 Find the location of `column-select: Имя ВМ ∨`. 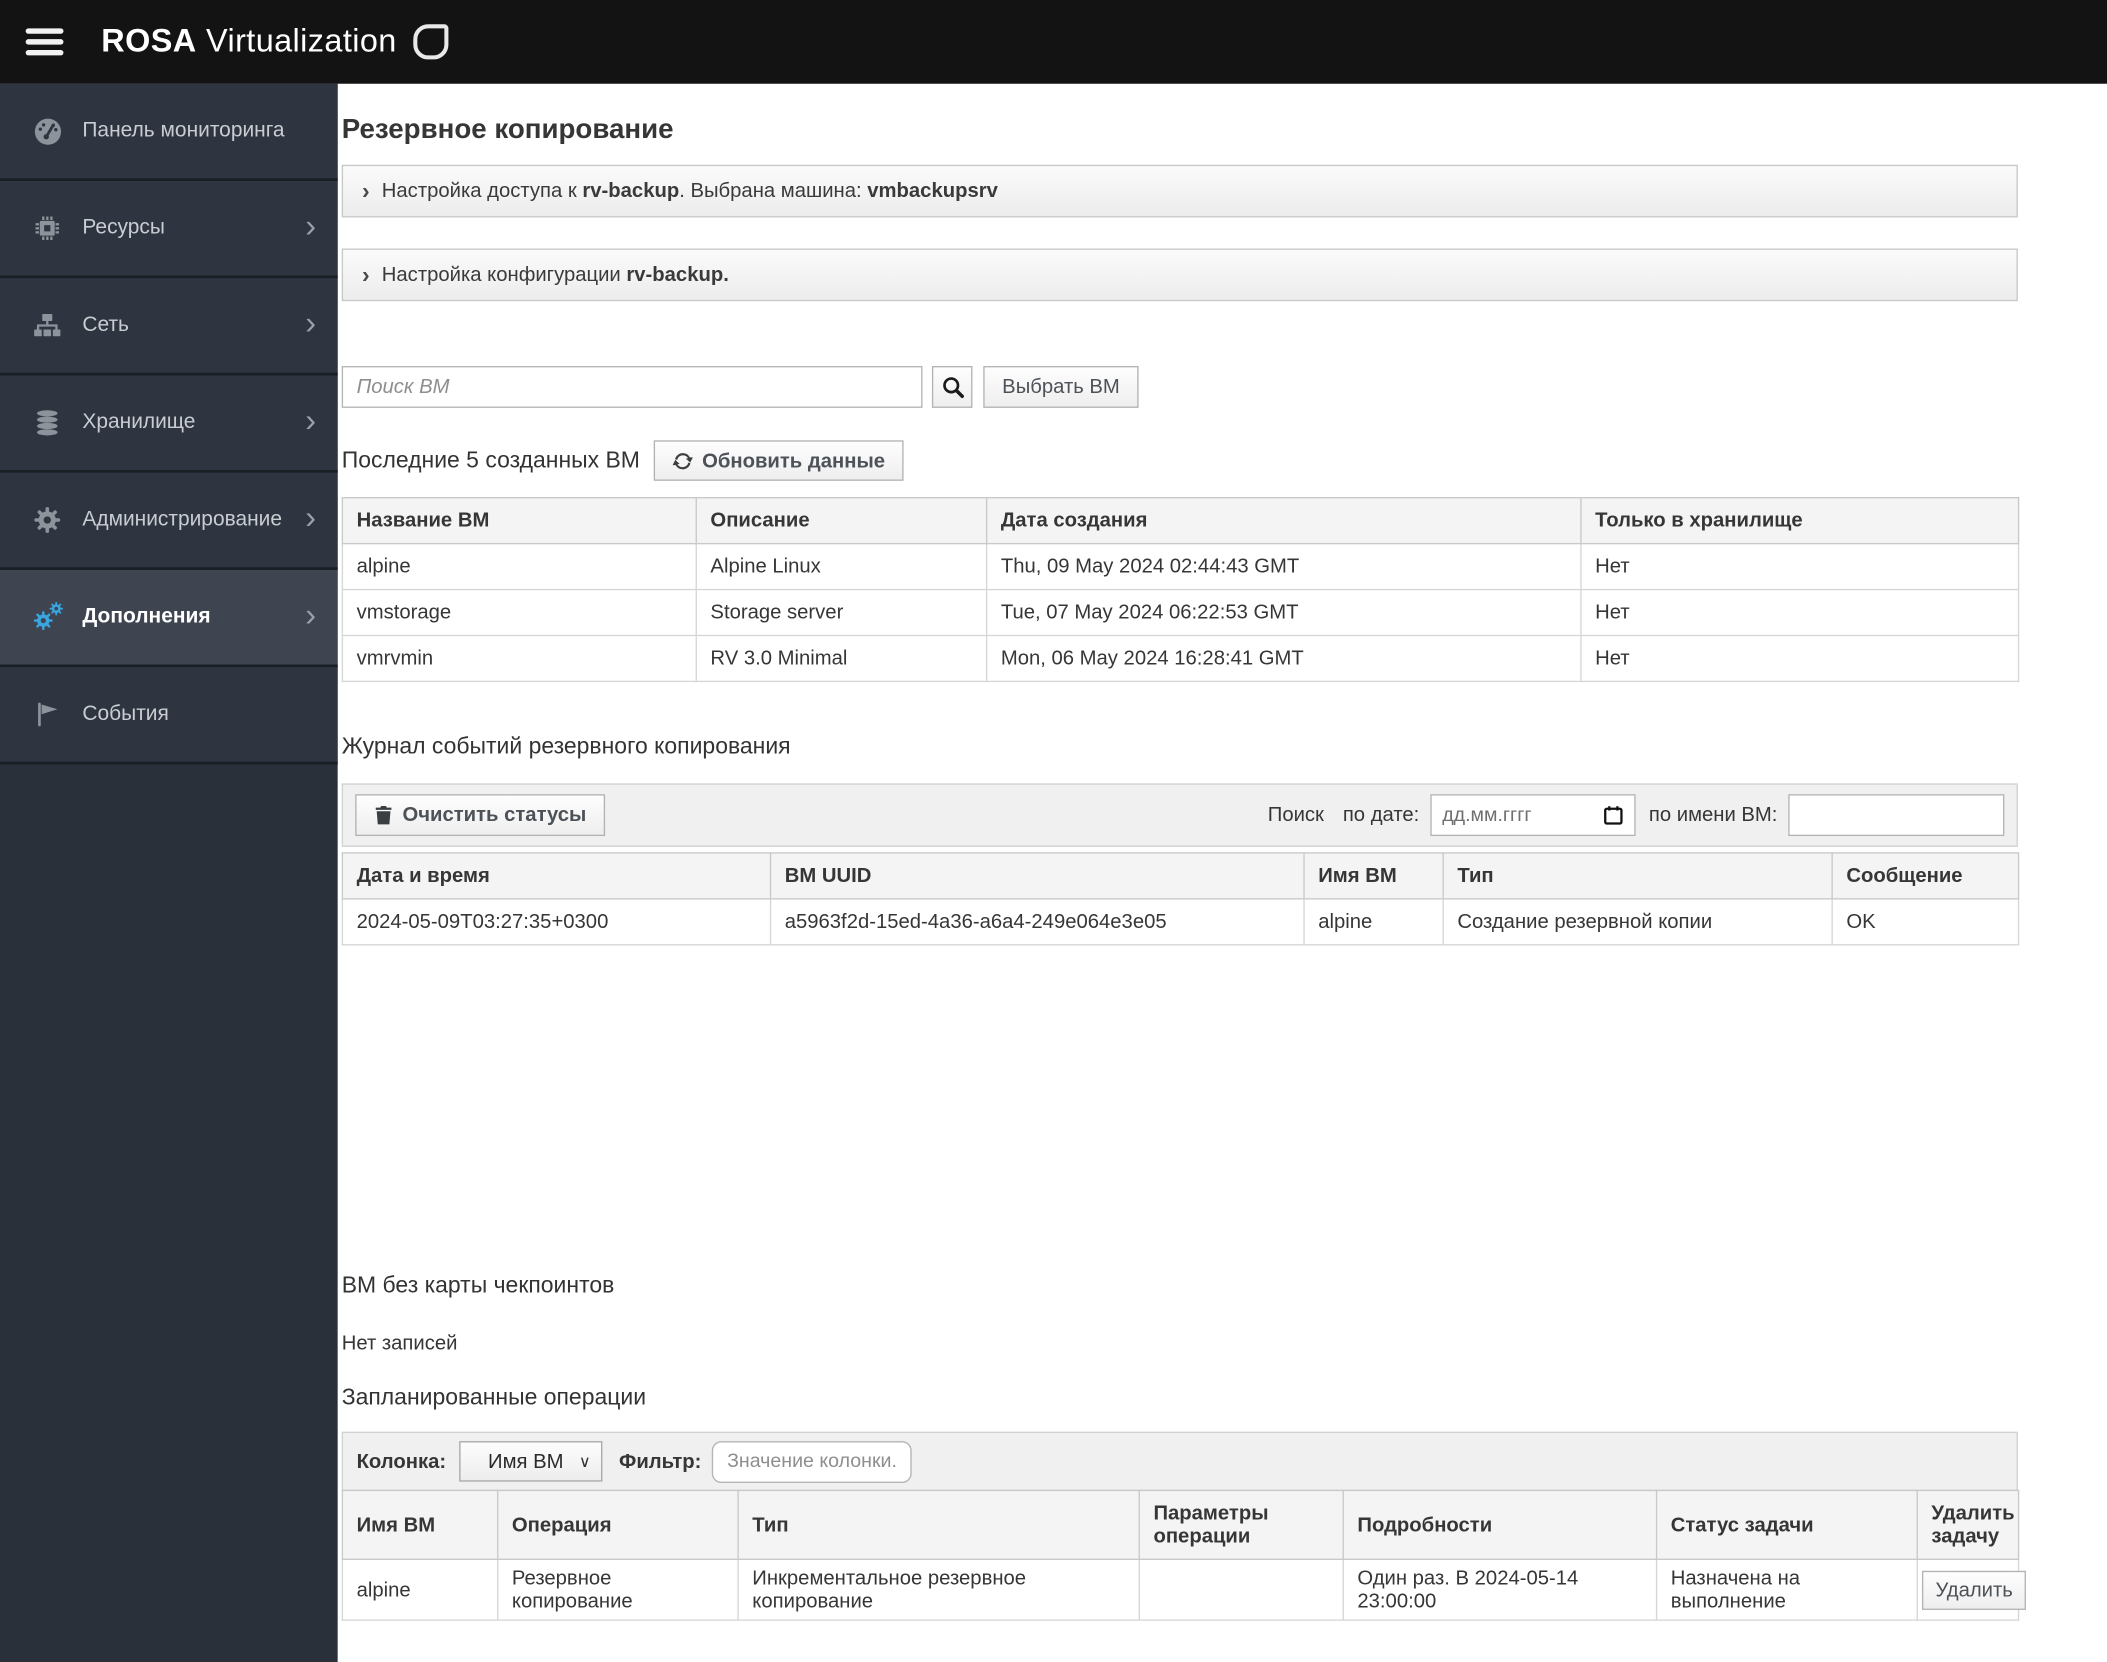

column-select: Имя ВМ ∨ is located at coordinates (531, 1461).